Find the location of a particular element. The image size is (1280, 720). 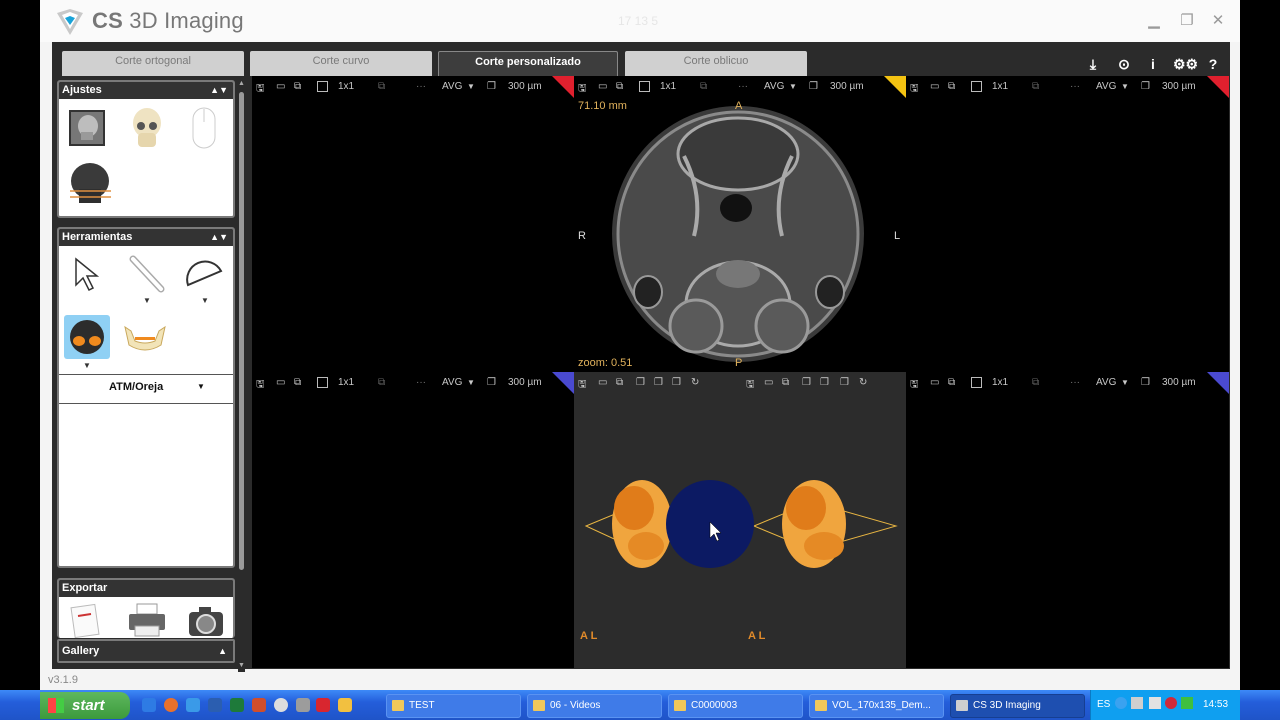

tab-corte-ortogonal: Corte ortogonal is located at coordinates (153, 63).